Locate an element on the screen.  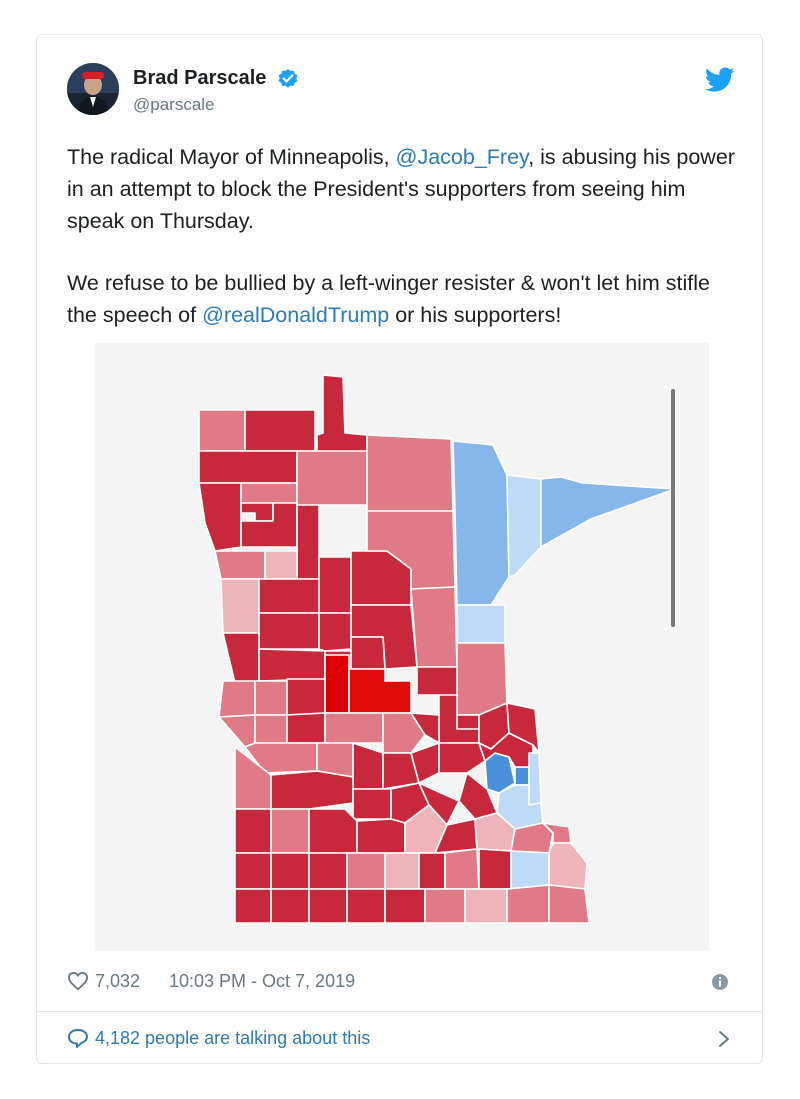
verified-badge-icon is located at coordinates (288, 79).